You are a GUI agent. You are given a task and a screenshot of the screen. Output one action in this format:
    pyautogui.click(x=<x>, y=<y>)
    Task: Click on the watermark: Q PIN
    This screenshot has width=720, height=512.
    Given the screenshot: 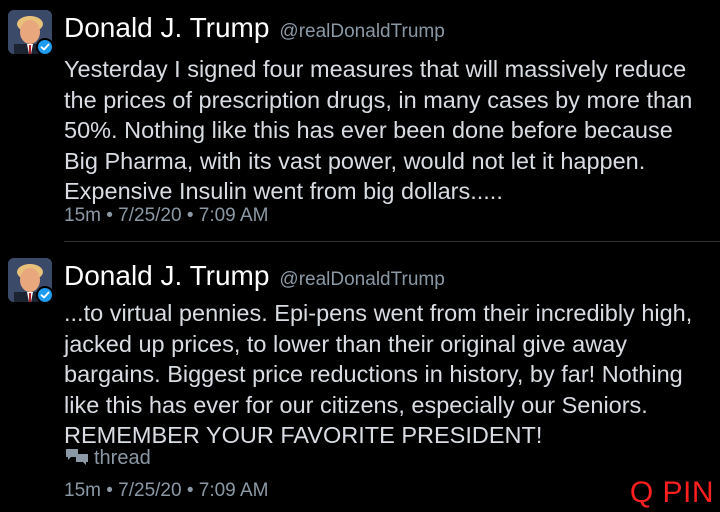 What is the action you would take?
    pyautogui.click(x=671, y=492)
    